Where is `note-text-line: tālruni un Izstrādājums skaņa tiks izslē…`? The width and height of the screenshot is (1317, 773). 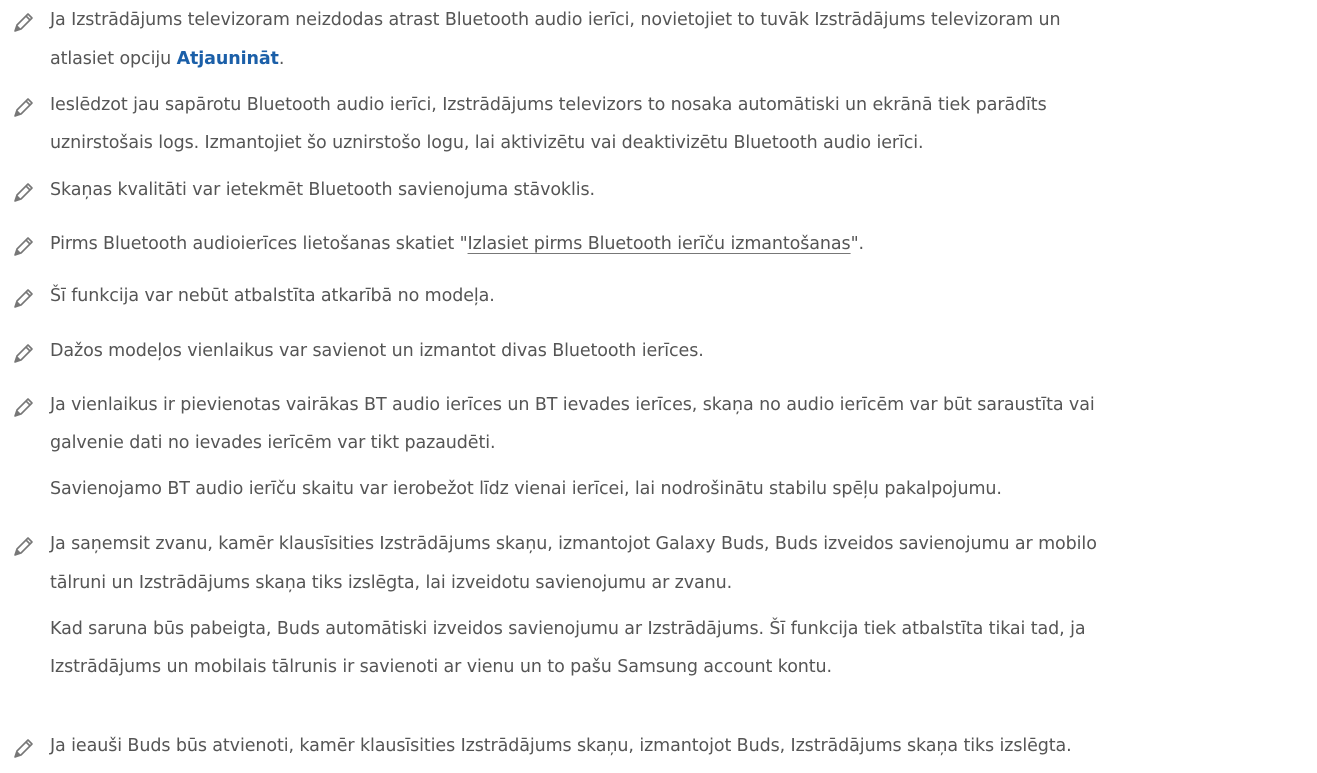 note-text-line: tālruni un Izstrādājums skaņa tiks izslē… is located at coordinates (391, 583).